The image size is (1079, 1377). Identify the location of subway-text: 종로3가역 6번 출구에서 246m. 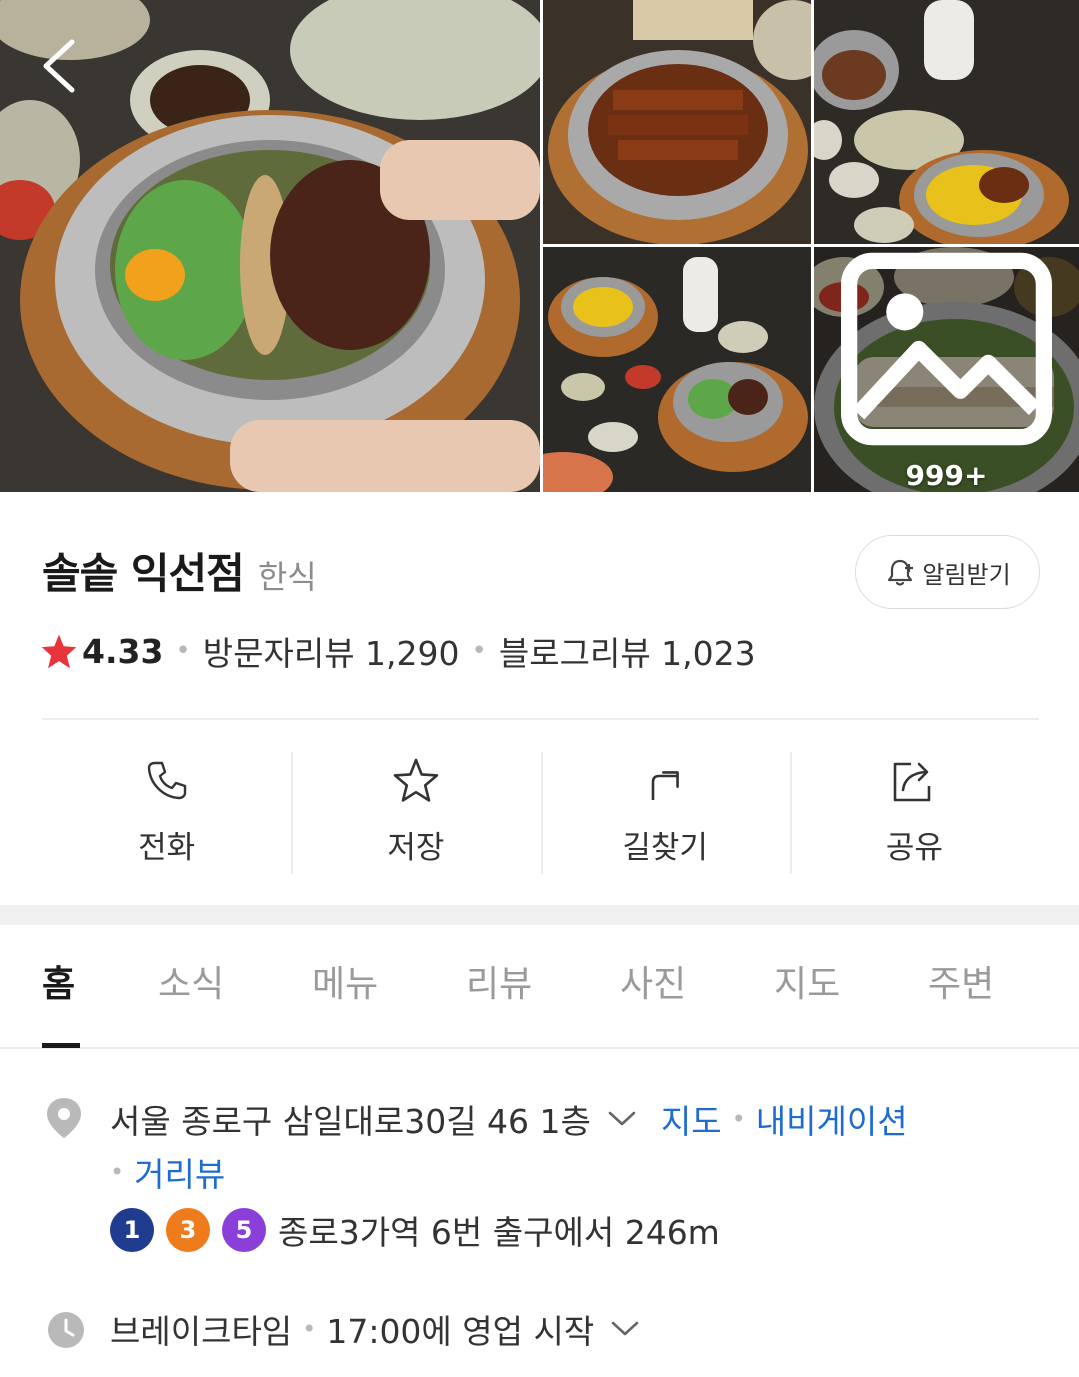
(499, 1232).